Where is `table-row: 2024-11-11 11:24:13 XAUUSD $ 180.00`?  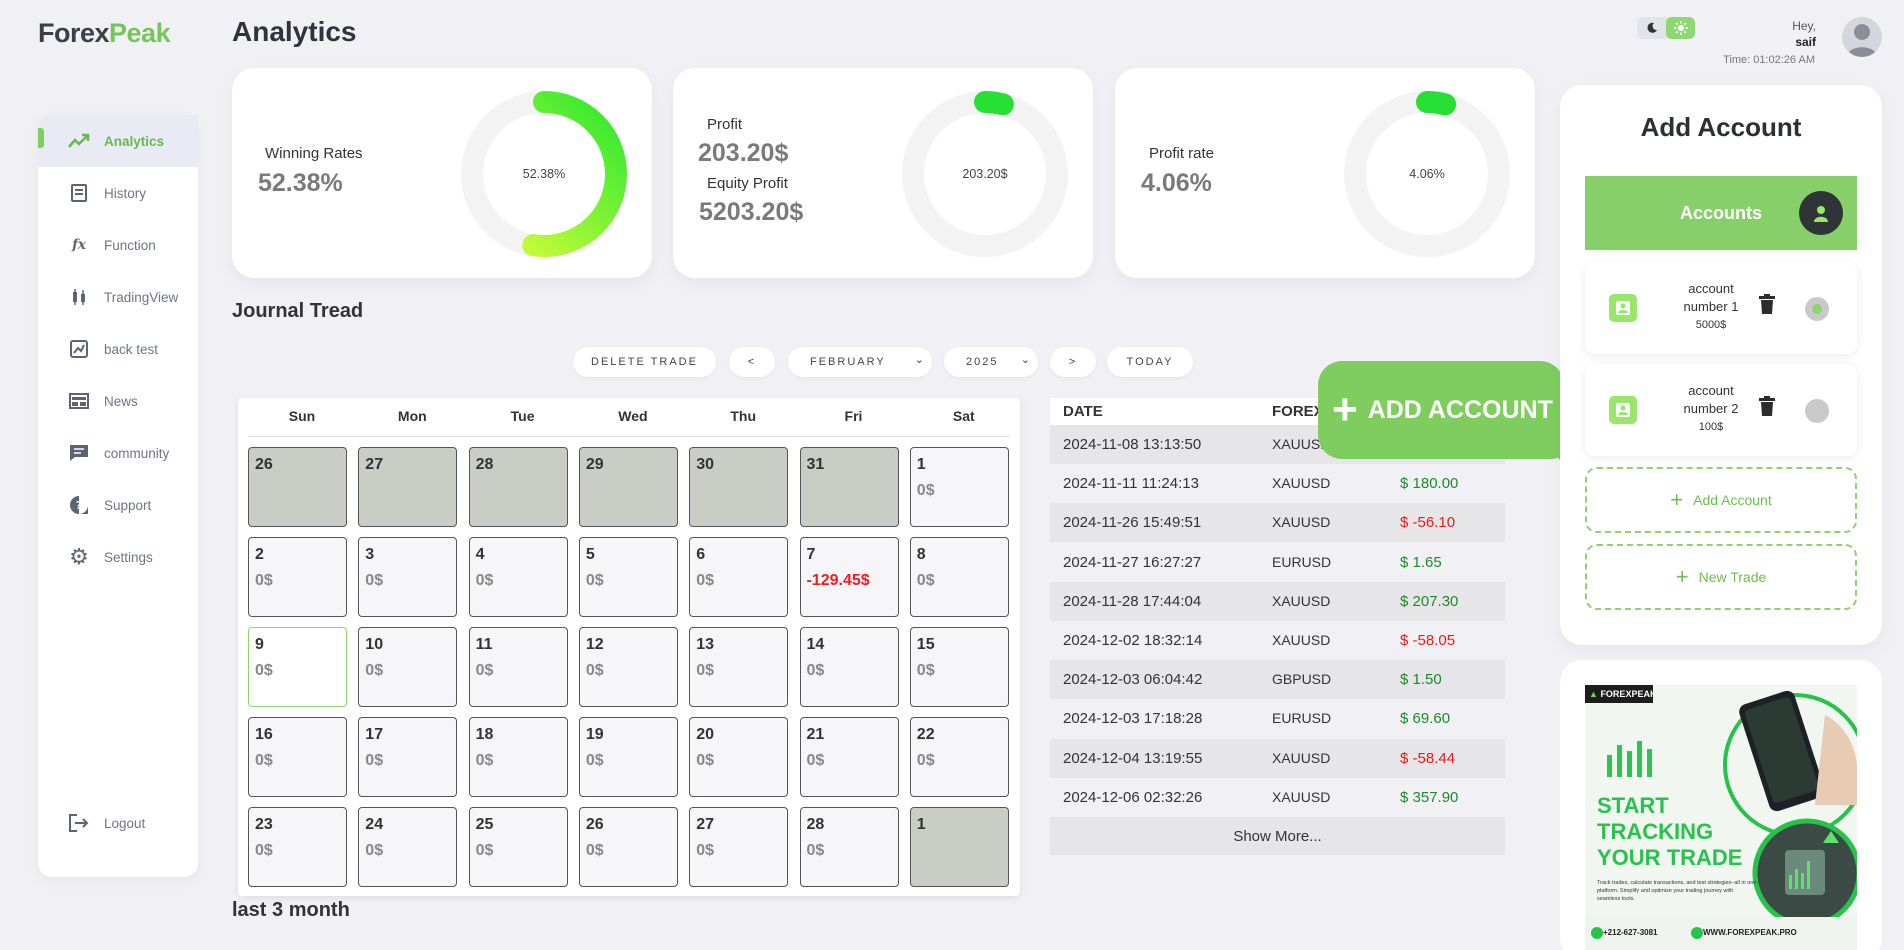
table-row: 2024-11-11 11:24:13 XAUUSD $ 180.00 is located at coordinates (1277, 483).